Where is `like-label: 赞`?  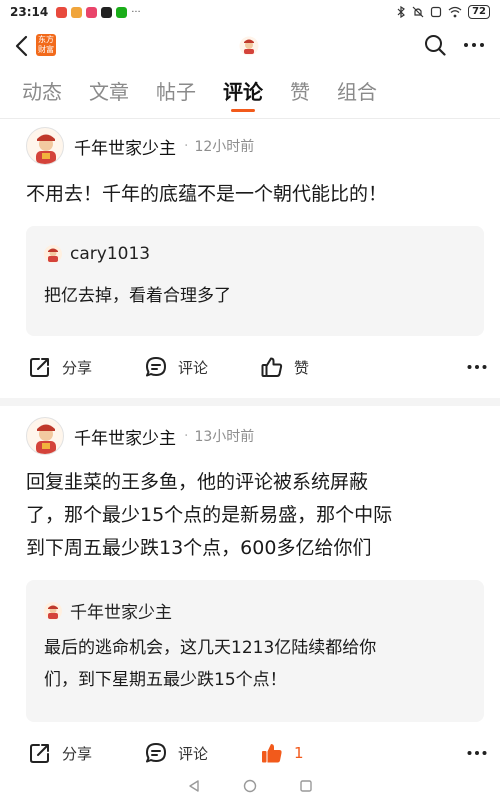
like-label: 赞 is located at coordinates (302, 367).